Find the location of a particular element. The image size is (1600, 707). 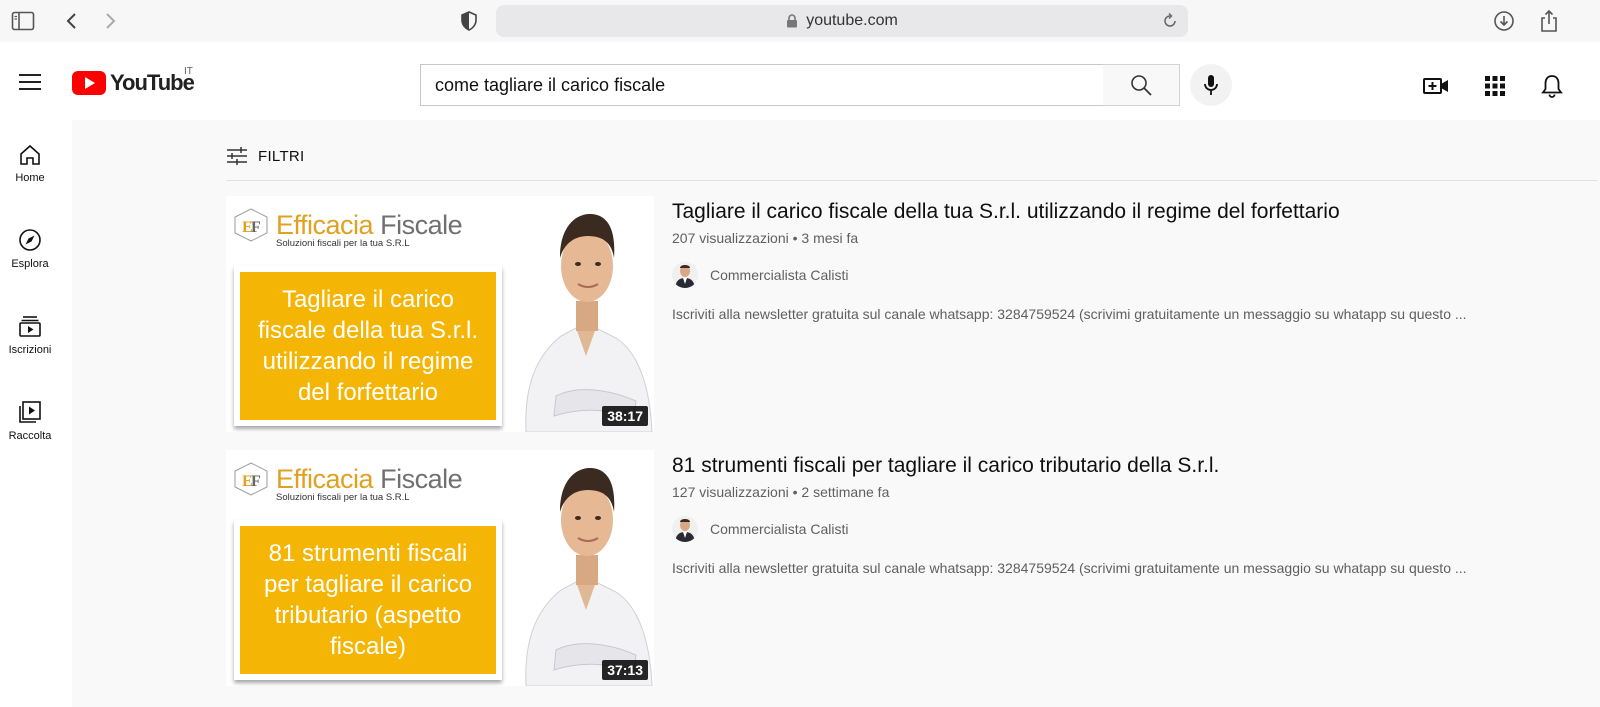

create-video-icon is located at coordinates (1436, 86).